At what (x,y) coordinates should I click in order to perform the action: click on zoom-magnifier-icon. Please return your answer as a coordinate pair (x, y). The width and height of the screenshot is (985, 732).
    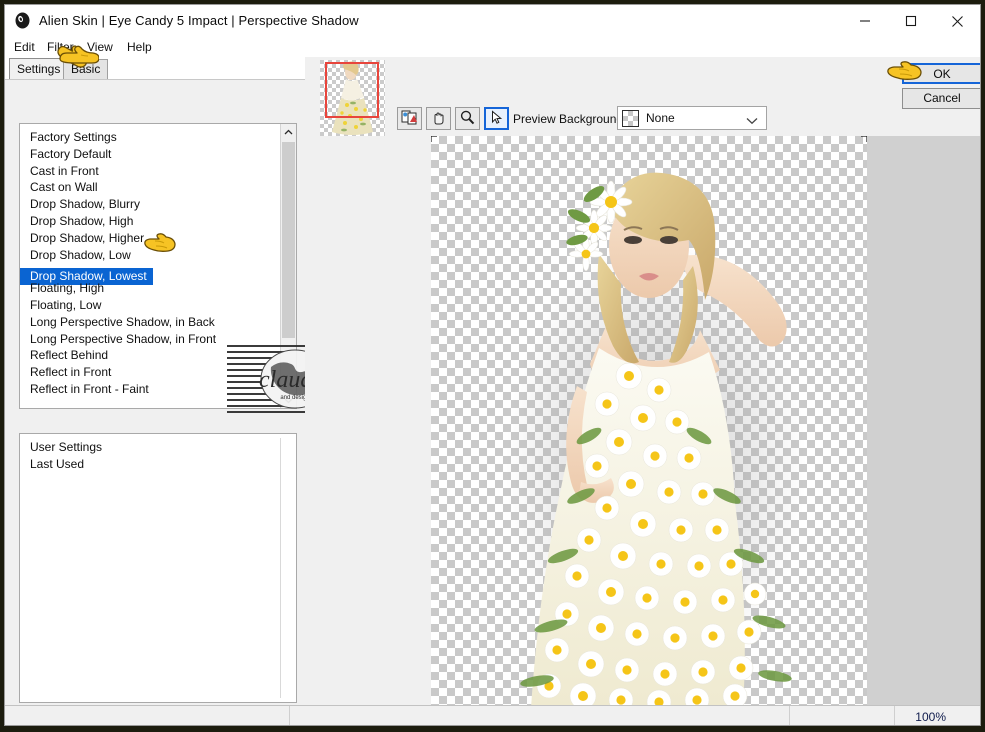
    Looking at the image, I should click on (467, 119).